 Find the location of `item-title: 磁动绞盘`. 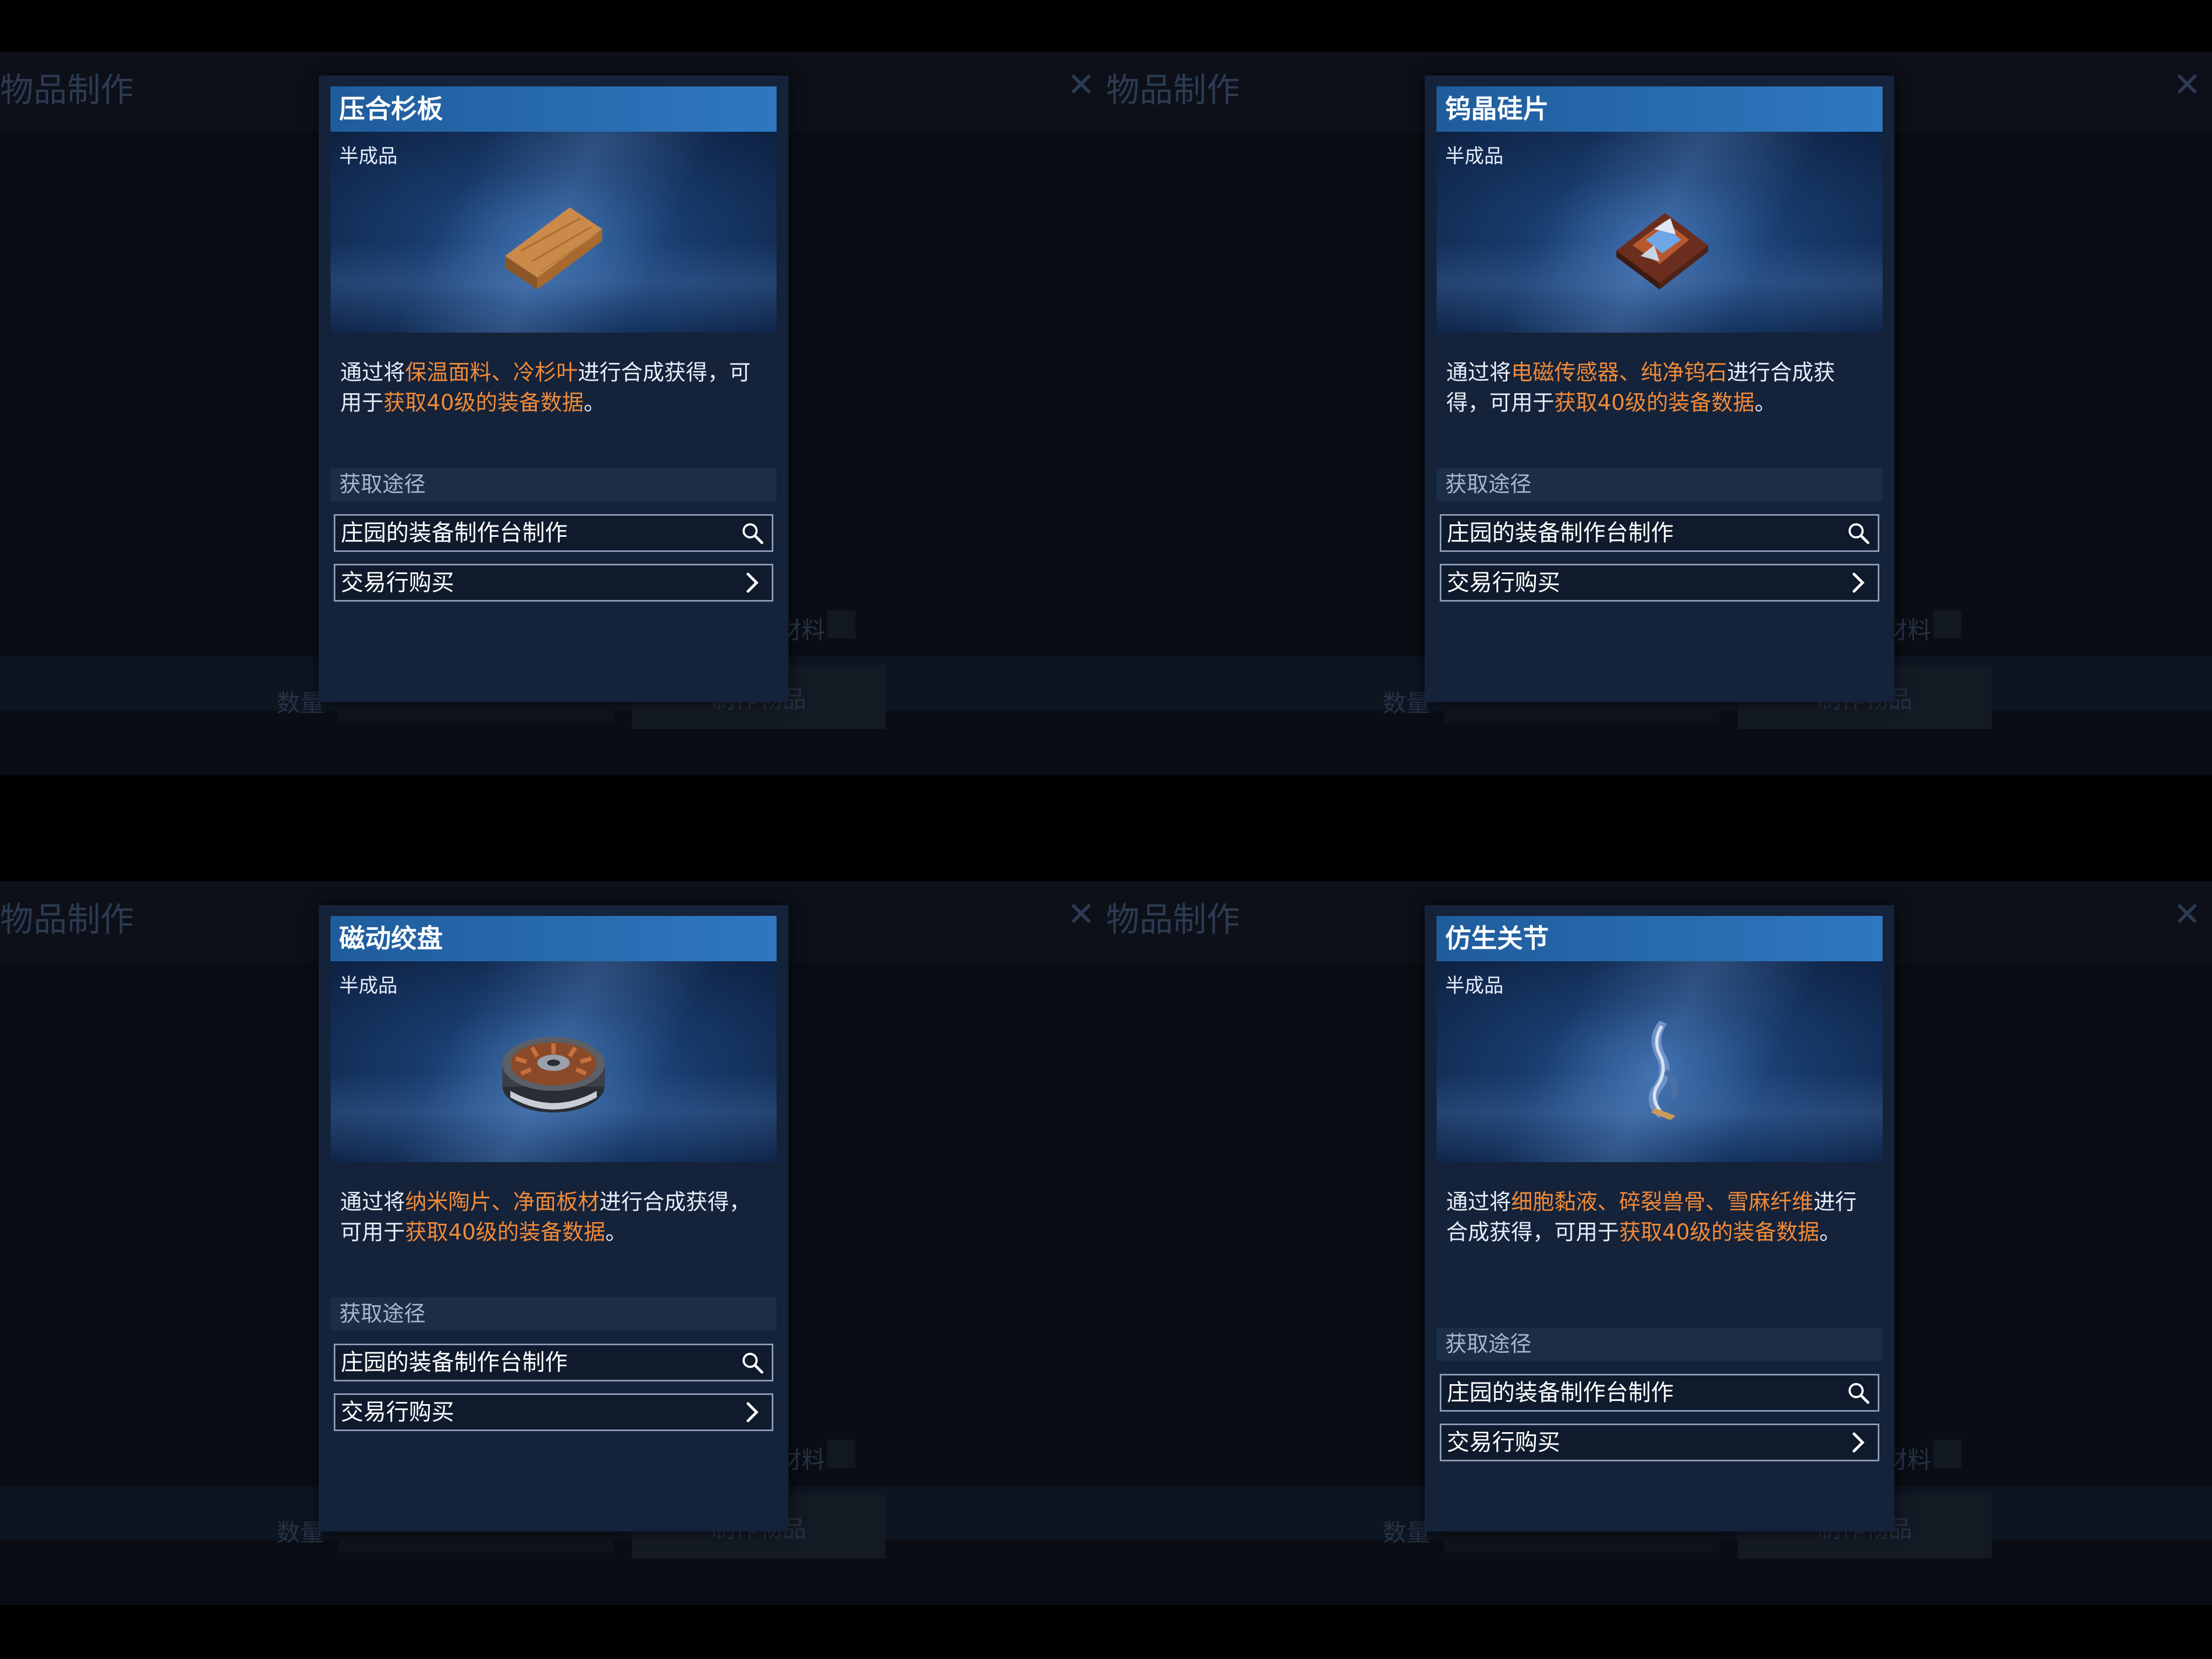

item-title: 磁动绞盘 is located at coordinates (554, 938).